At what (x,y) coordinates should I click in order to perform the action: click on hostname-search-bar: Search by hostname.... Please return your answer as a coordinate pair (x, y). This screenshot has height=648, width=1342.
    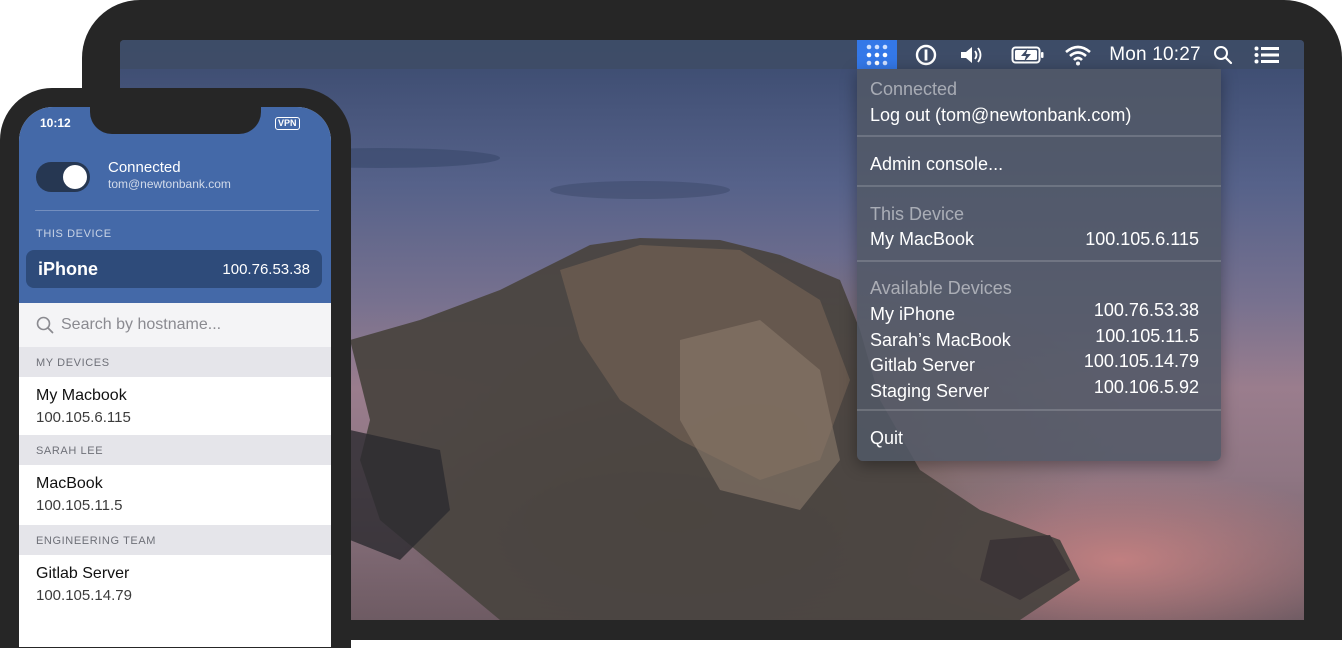
    Looking at the image, I should click on (175, 325).